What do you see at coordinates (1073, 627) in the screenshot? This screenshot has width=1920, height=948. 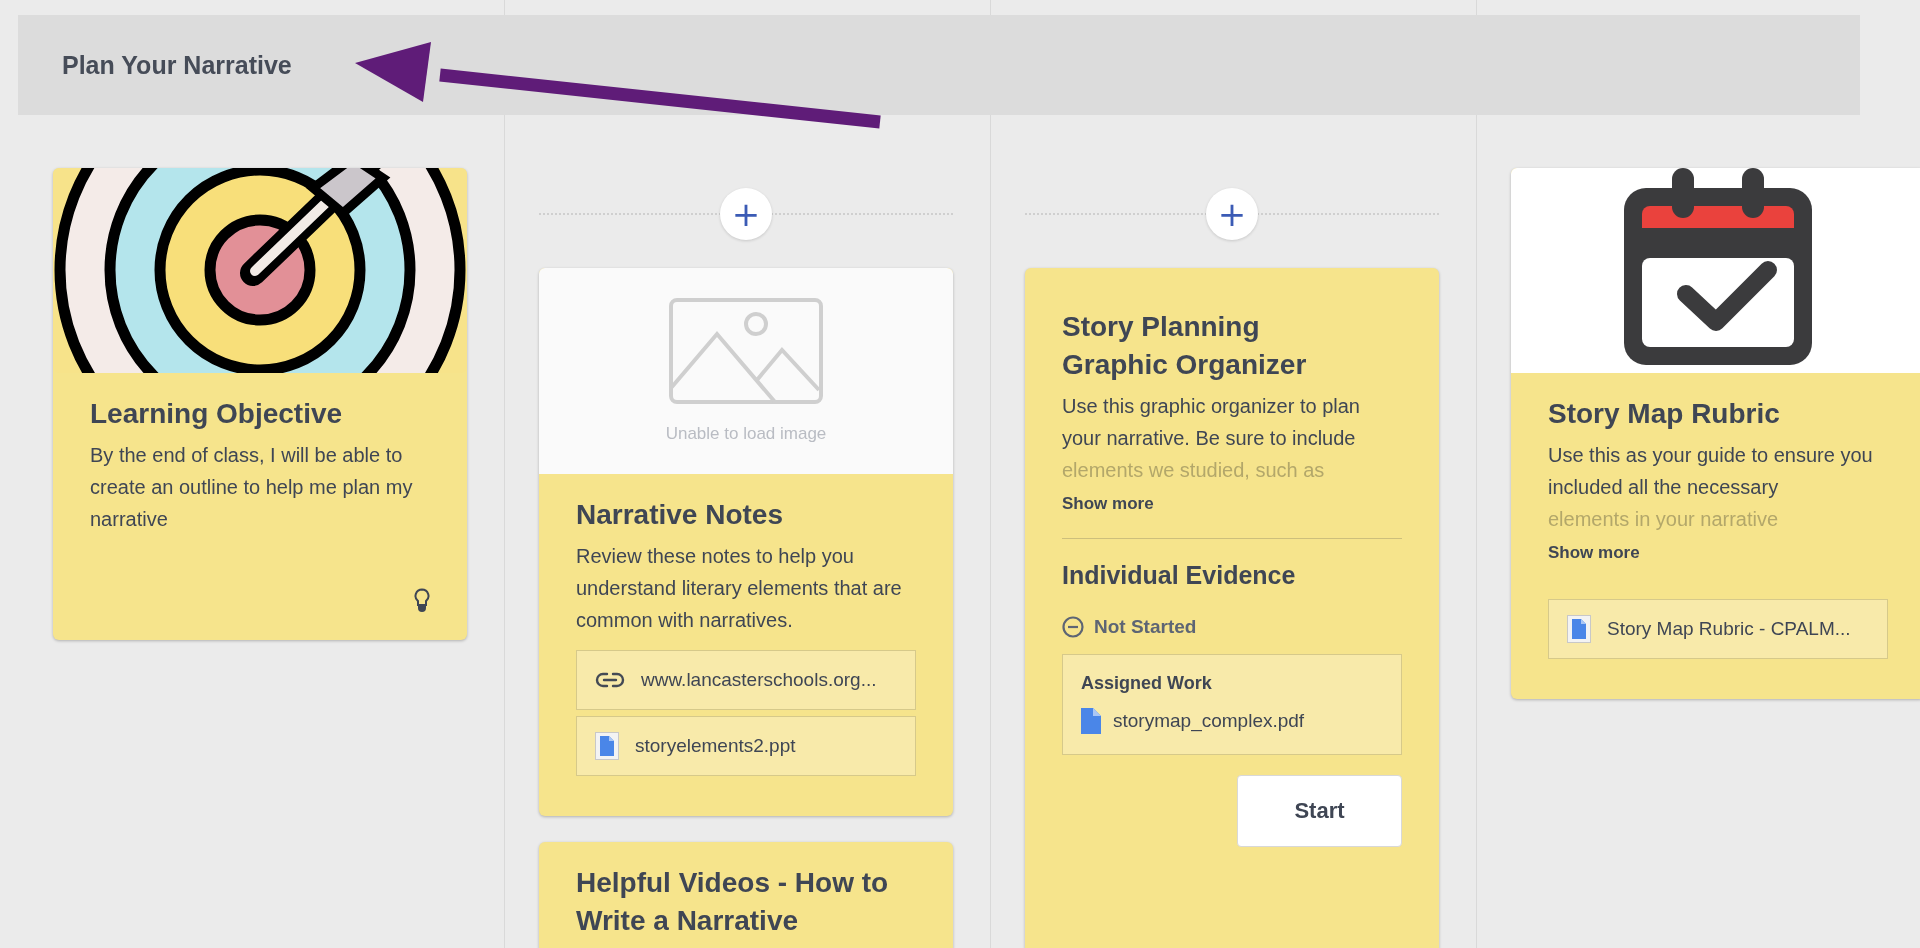 I see `minus-circle-icon` at bounding box center [1073, 627].